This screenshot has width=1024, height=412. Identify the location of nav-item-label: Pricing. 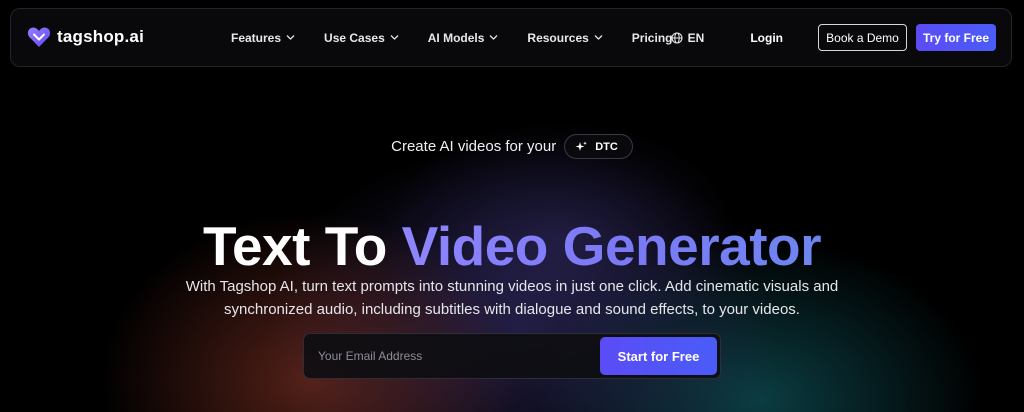
(652, 37).